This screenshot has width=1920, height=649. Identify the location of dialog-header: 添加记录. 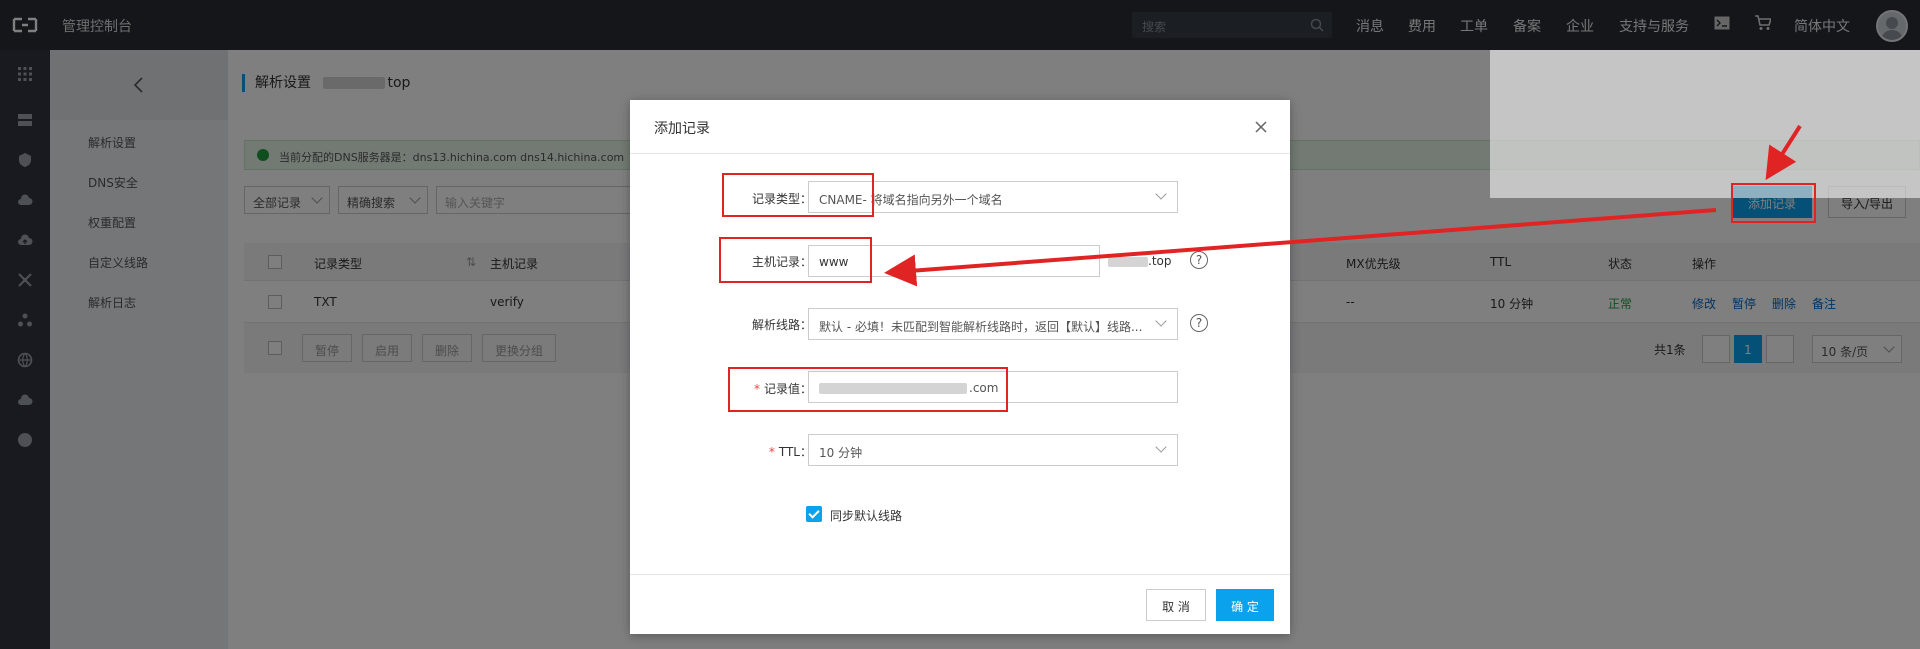
(960, 127).